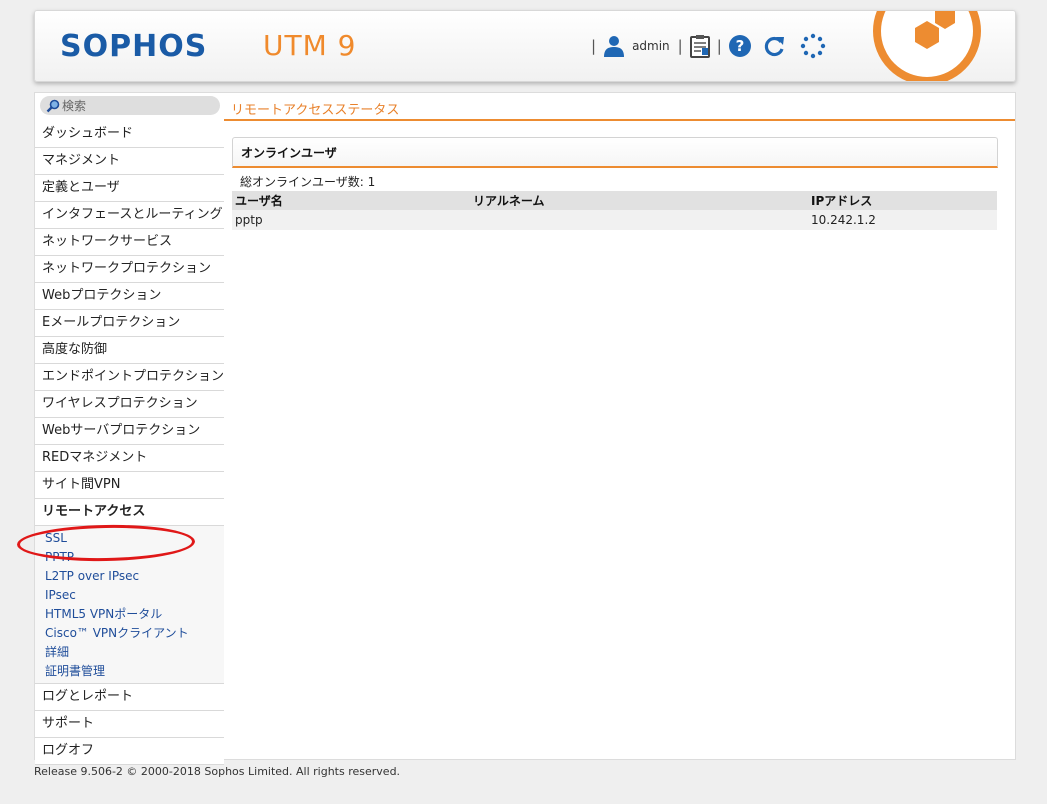 The height and width of the screenshot is (804, 1047). What do you see at coordinates (129, 633) in the screenshot?
I see `subitem-cisco-vpn-client: Cisco™ VPNクライアント` at bounding box center [129, 633].